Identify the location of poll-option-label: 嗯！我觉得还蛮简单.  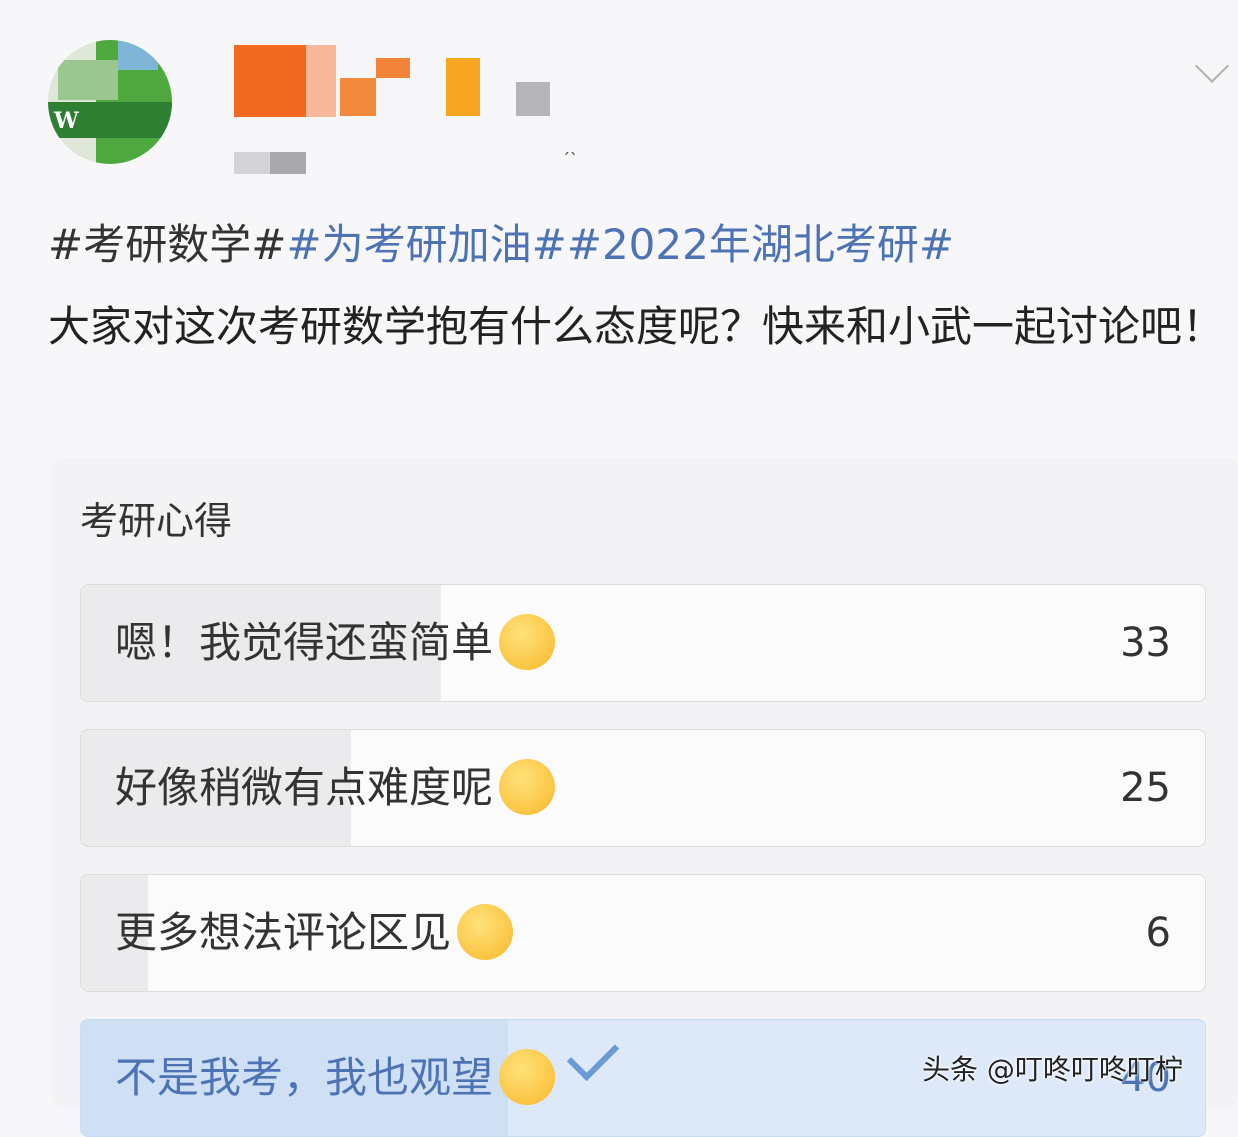
(304, 642).